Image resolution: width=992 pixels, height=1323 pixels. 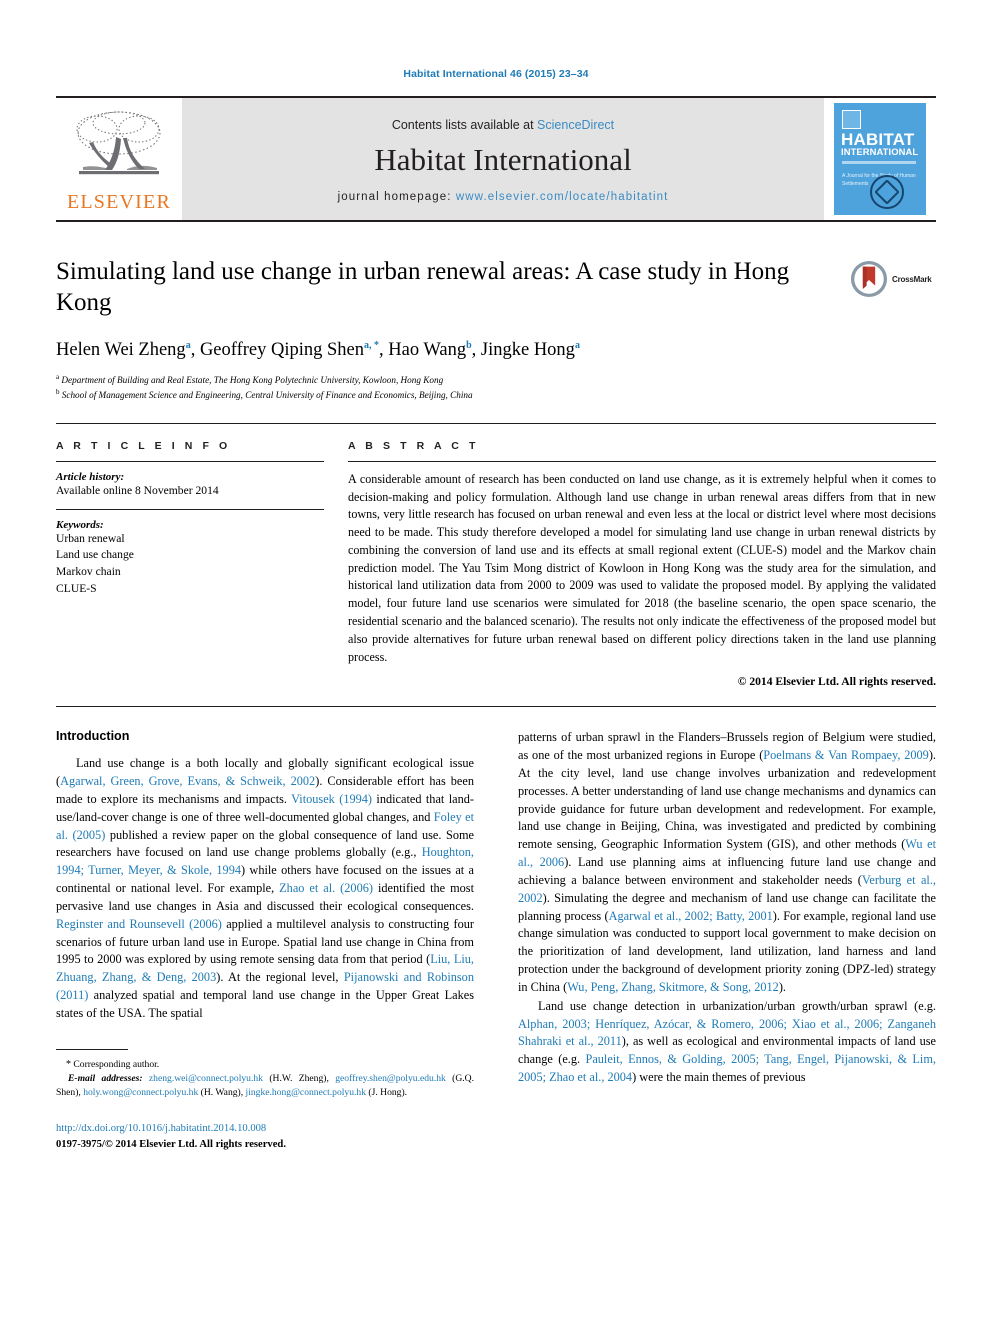 I want to click on cover-elsevier-mark-icon, so click(x=851, y=119).